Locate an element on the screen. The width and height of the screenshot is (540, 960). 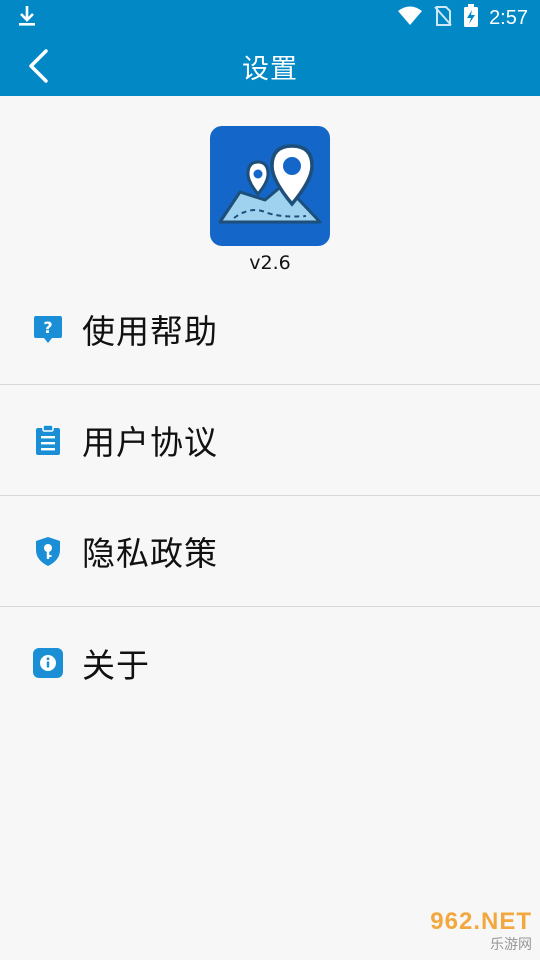
status-bar: 2:57 is located at coordinates (270, 18).